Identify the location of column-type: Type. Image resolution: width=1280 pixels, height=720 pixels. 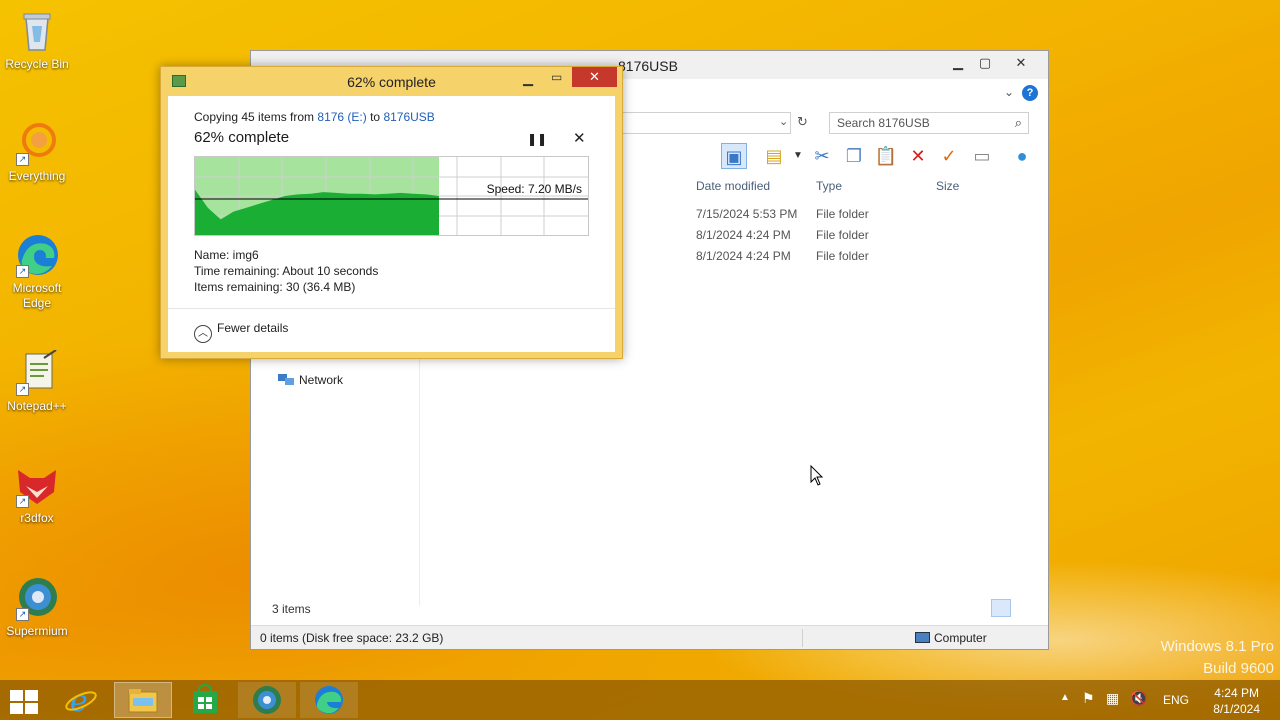
(829, 186).